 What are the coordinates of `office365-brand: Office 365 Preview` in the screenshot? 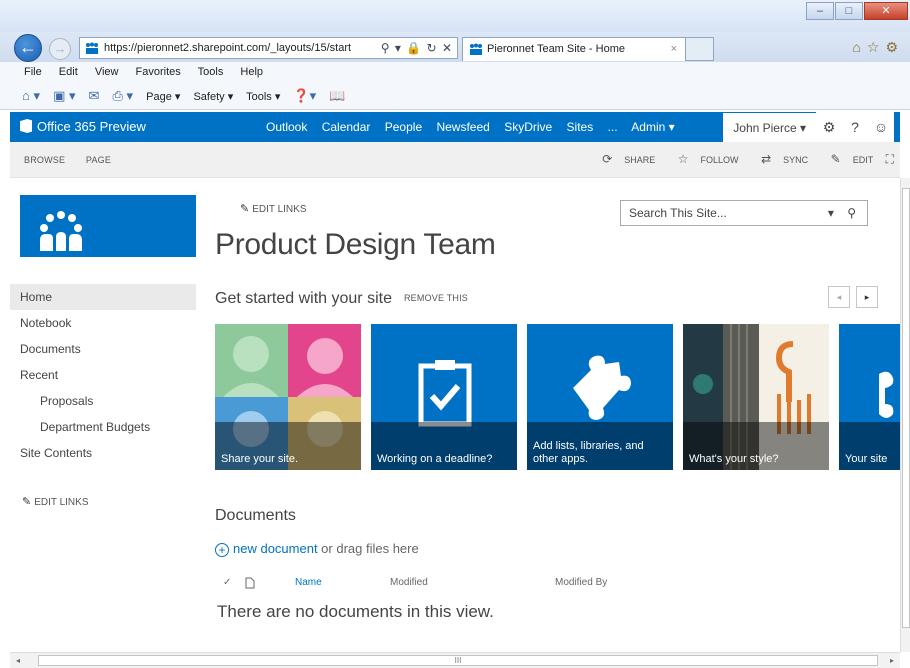 It's located at (83, 127).